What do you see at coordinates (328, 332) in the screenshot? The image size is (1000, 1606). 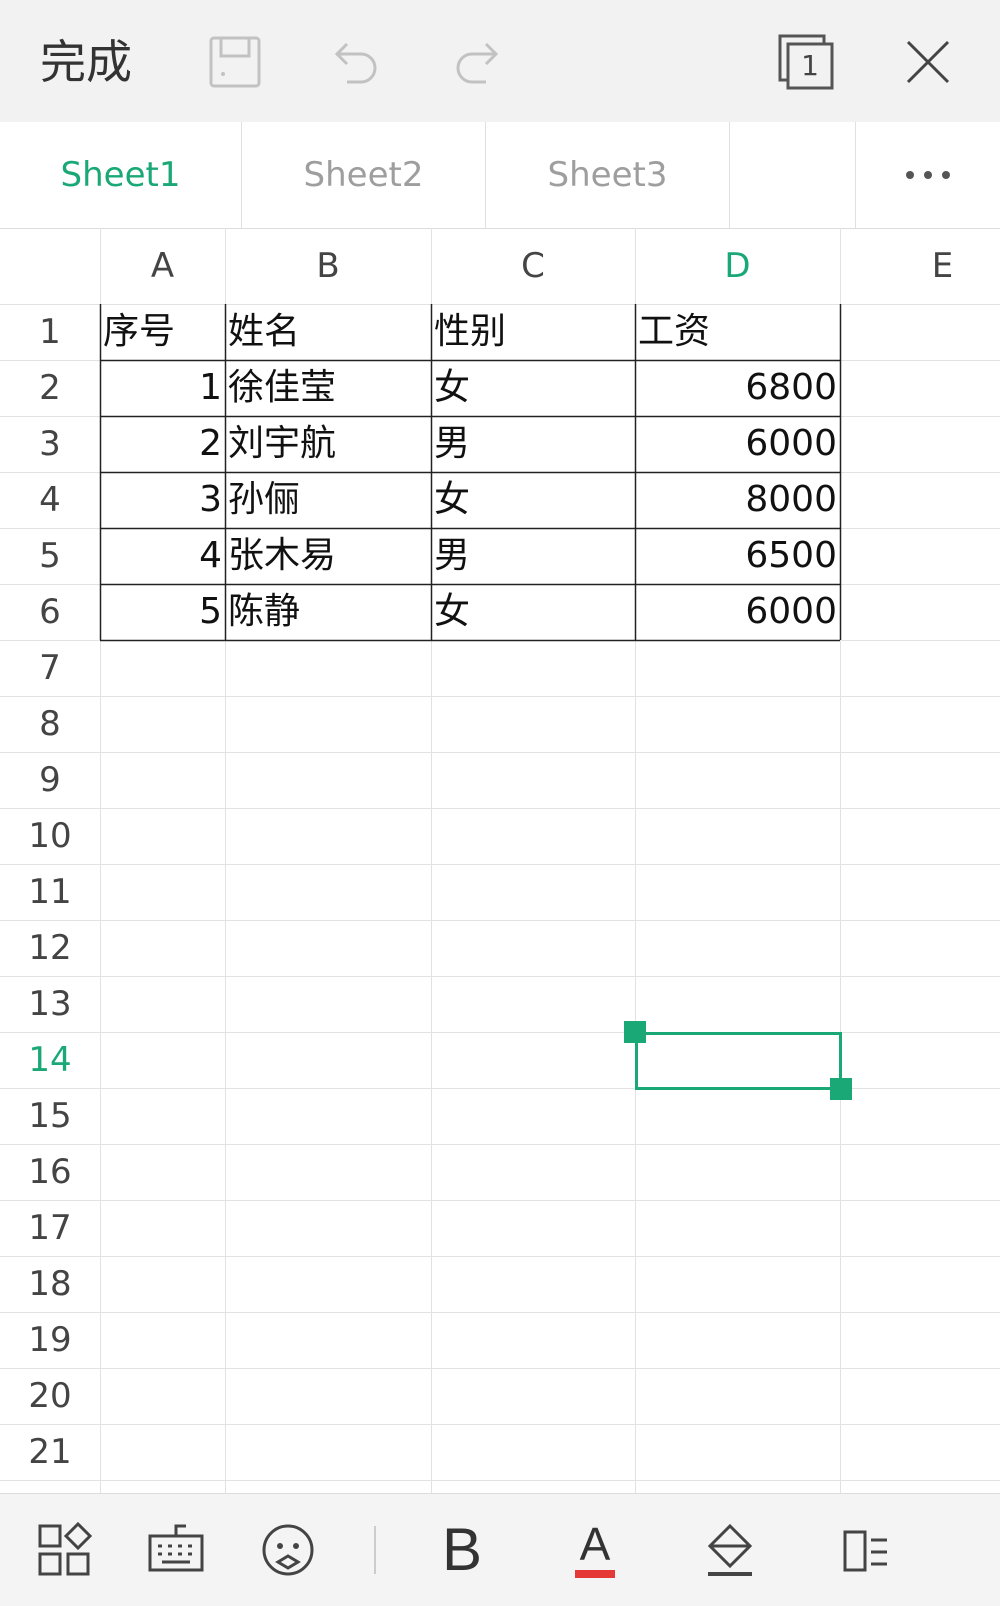 I see `table-cell: 姓名` at bounding box center [328, 332].